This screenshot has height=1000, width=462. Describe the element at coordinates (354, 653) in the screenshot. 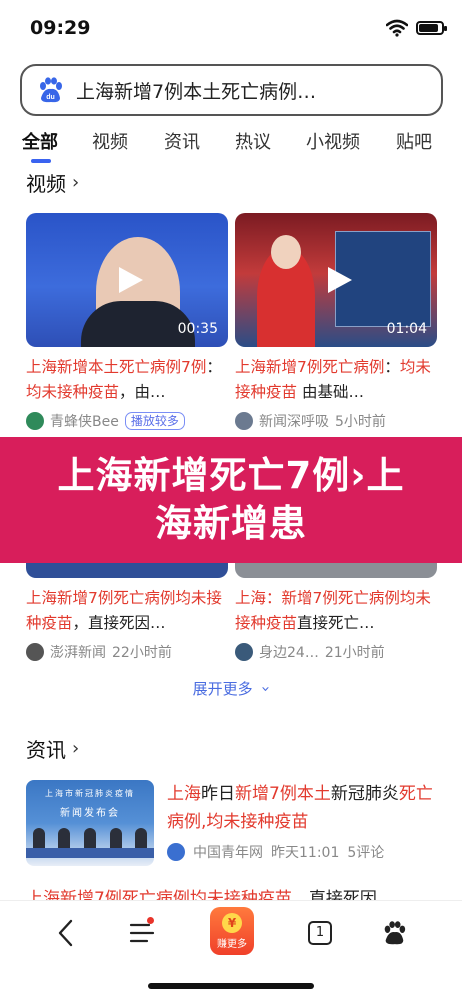

I see `video-time: 21小时前` at that location.